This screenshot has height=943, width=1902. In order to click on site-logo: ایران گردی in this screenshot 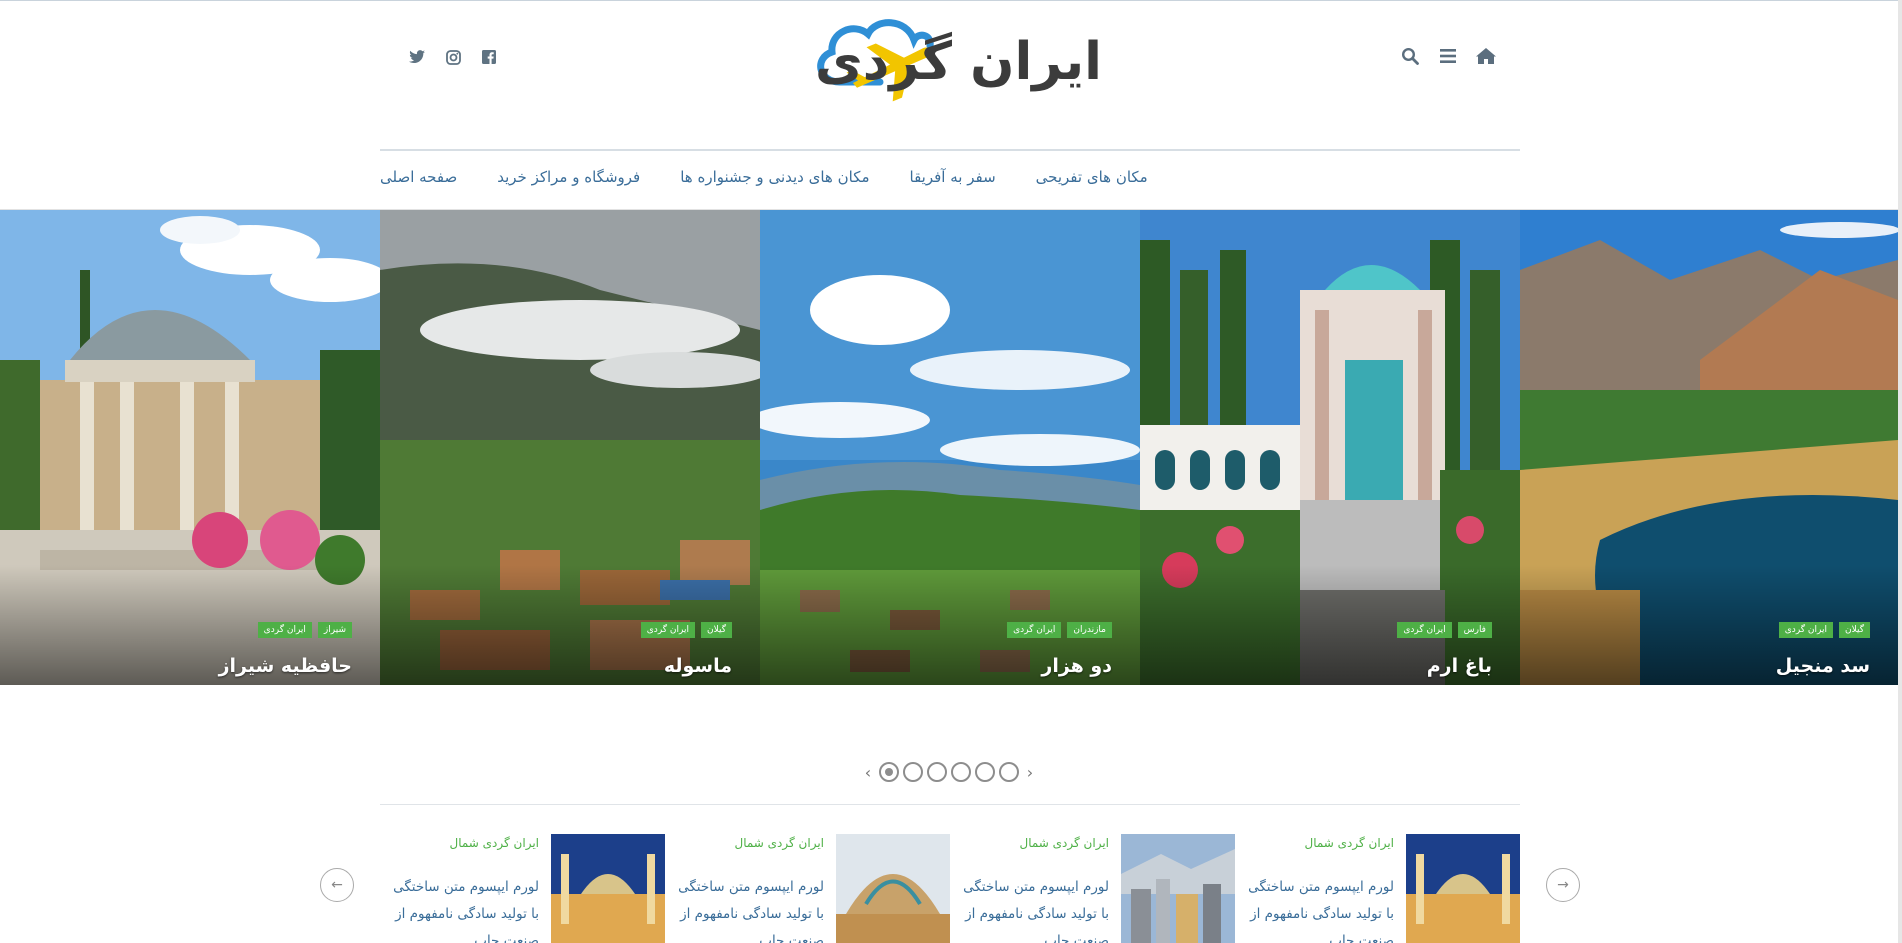, I will do `click(956, 59)`.